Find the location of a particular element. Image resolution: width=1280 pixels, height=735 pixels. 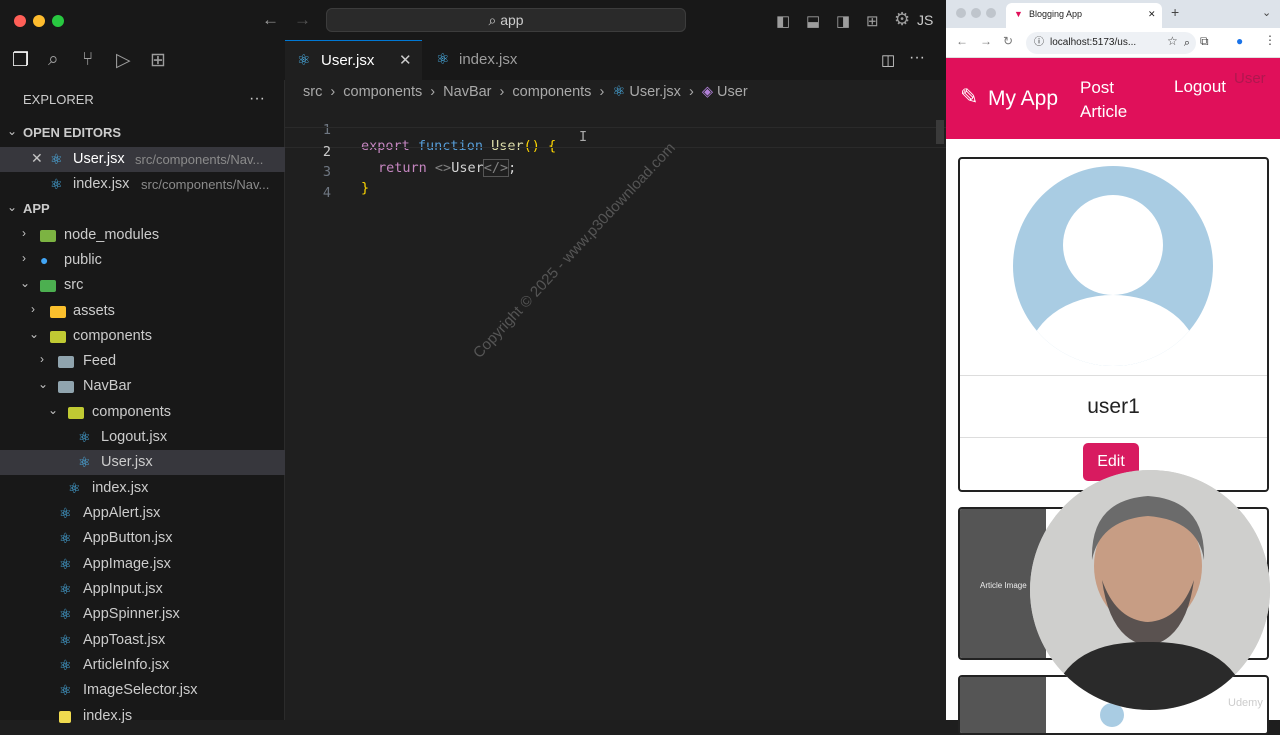

search-icon: ⌕ is located at coordinates (492, 20).